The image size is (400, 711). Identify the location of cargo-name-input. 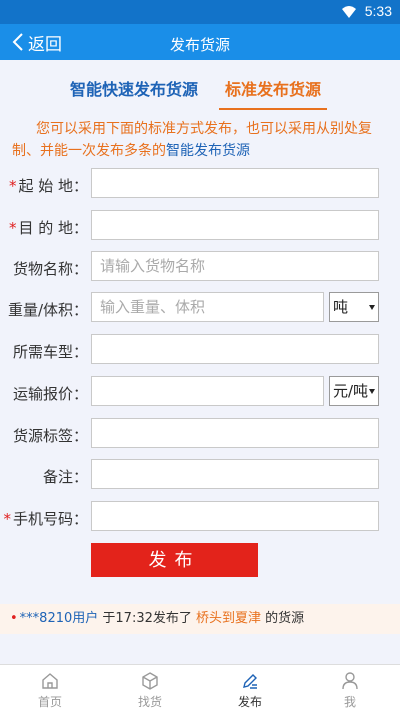
(235, 266).